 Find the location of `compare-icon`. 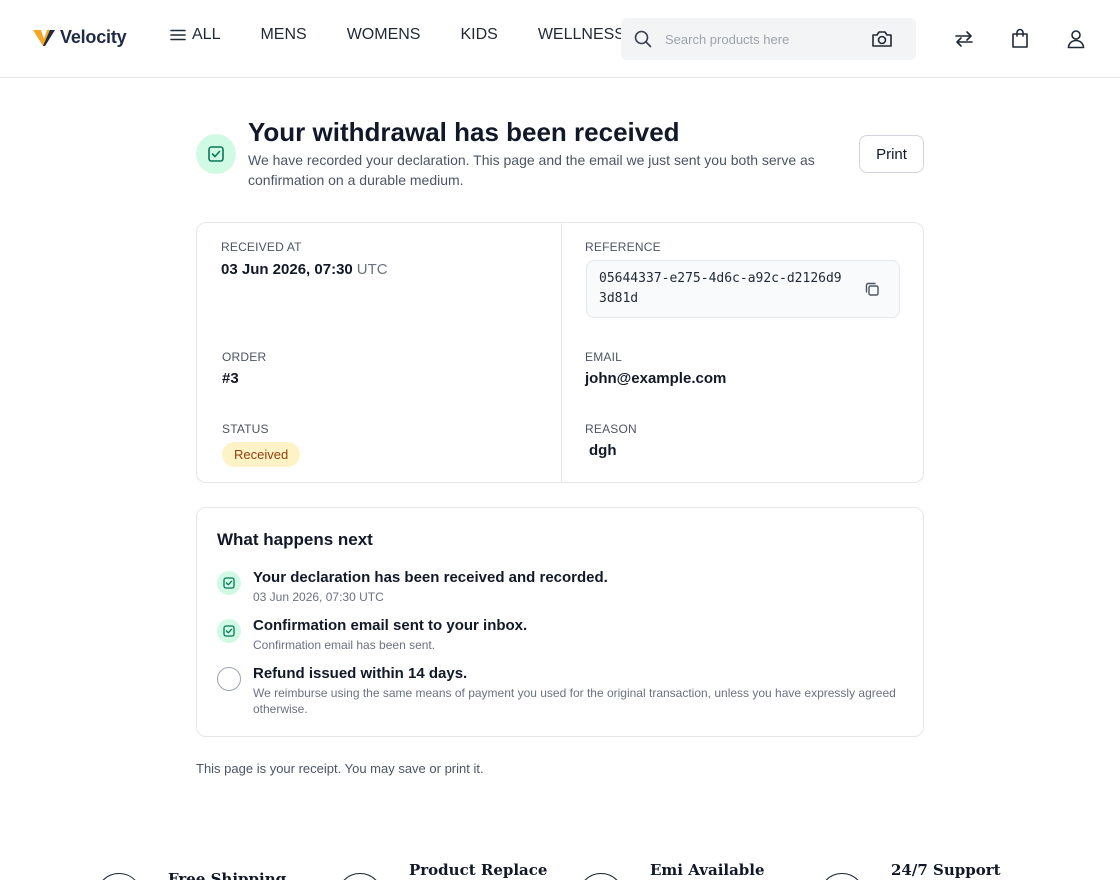

compare-icon is located at coordinates (964, 39).